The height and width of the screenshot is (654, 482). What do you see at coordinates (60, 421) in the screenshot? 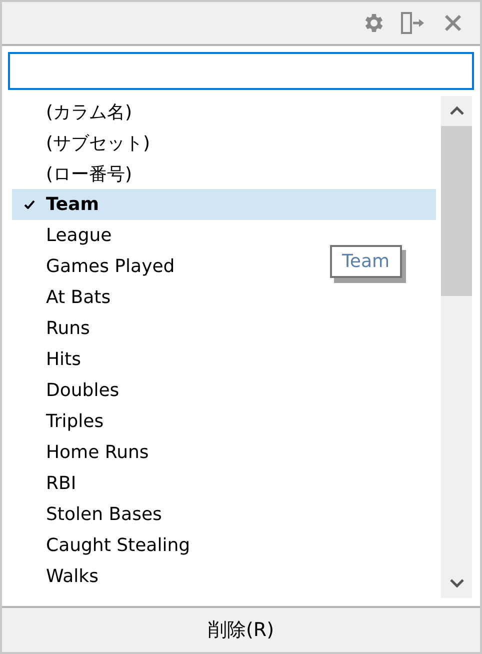
I see `list-item: Triples` at bounding box center [60, 421].